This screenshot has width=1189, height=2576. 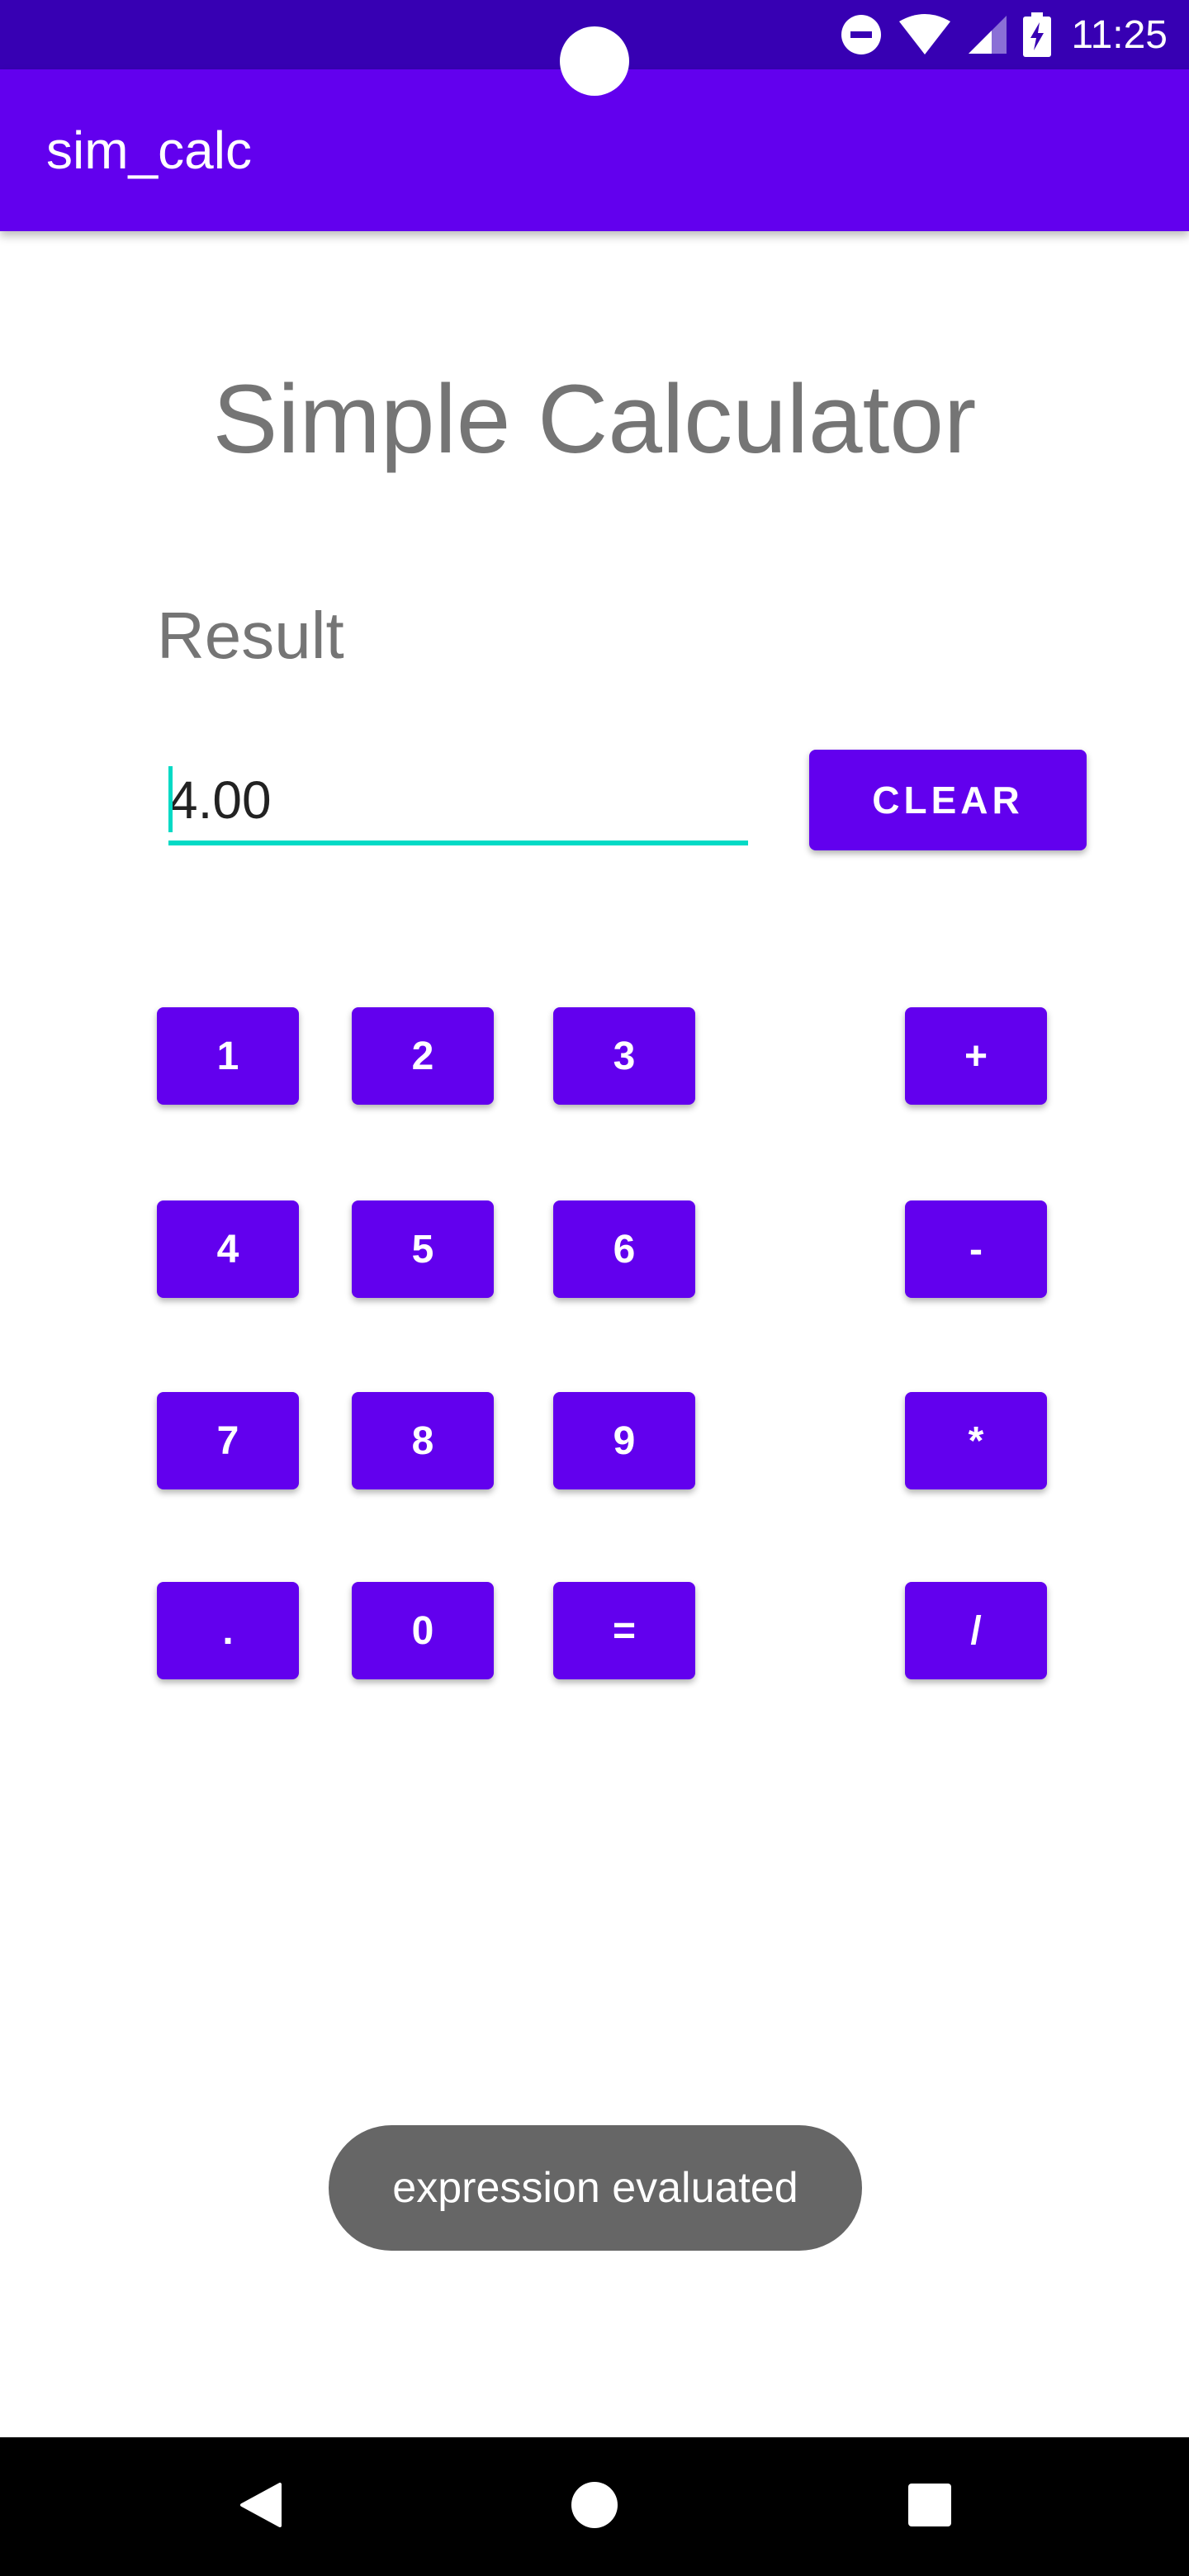 I want to click on page-title: Simple Calculator, so click(x=594, y=419).